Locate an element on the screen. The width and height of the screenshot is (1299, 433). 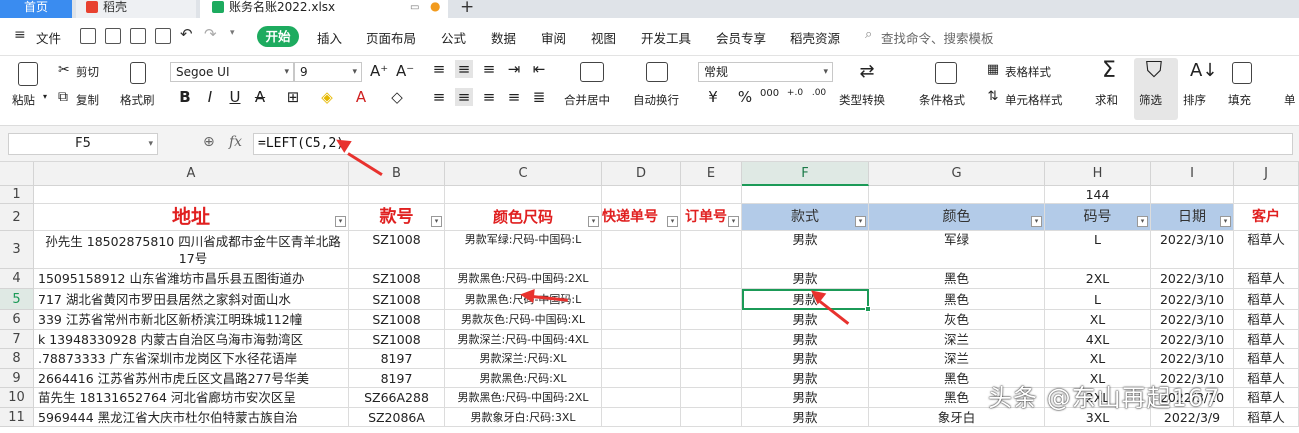
row-header: 11 is located at coordinates (17, 417).